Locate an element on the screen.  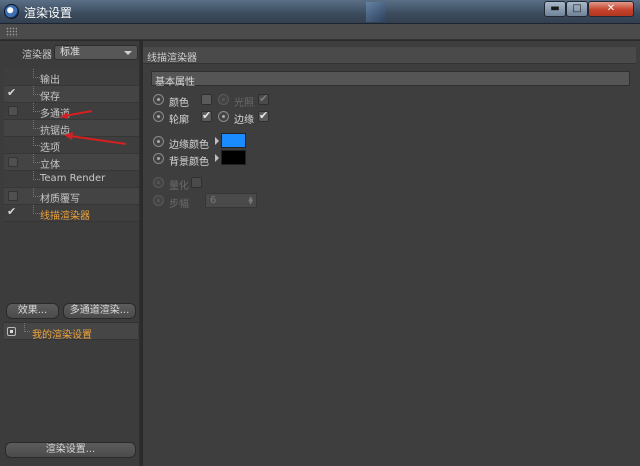
render-preset-item: 我的渲染设置 is located at coordinates (71, 331).